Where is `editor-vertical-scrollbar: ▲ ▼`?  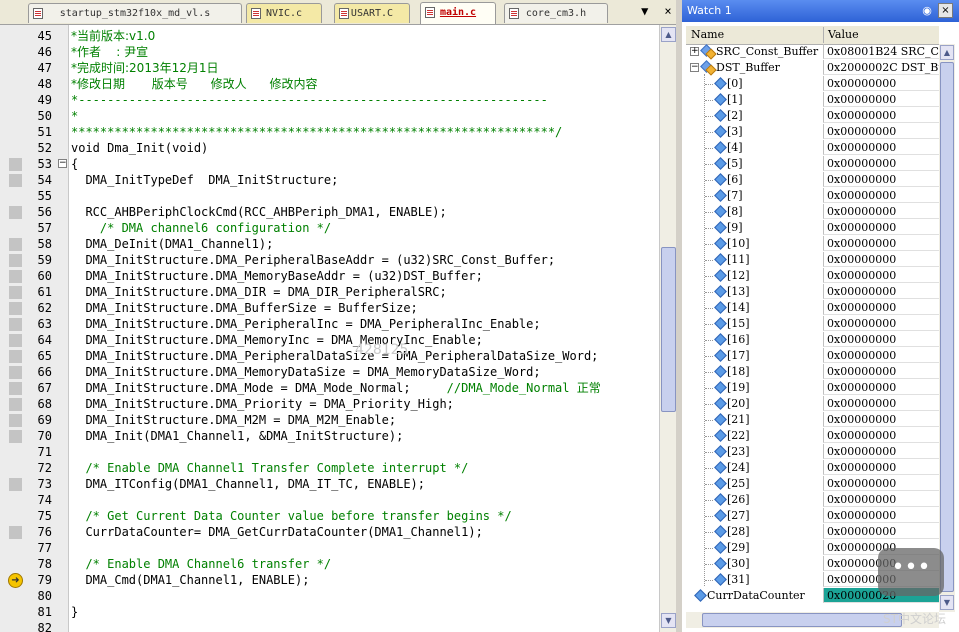 editor-vertical-scrollbar: ▲ ▼ is located at coordinates (668, 328).